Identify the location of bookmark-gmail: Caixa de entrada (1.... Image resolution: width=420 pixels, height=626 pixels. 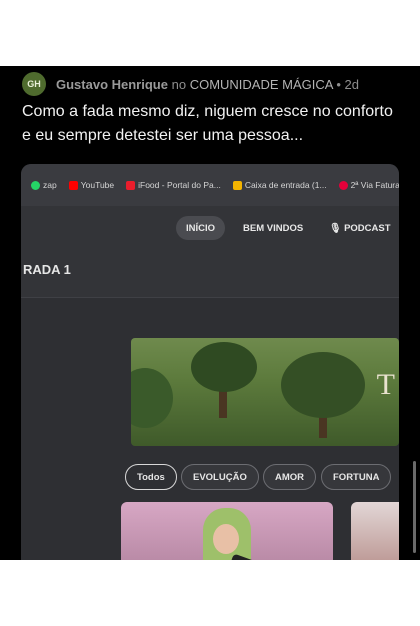
(279, 185).